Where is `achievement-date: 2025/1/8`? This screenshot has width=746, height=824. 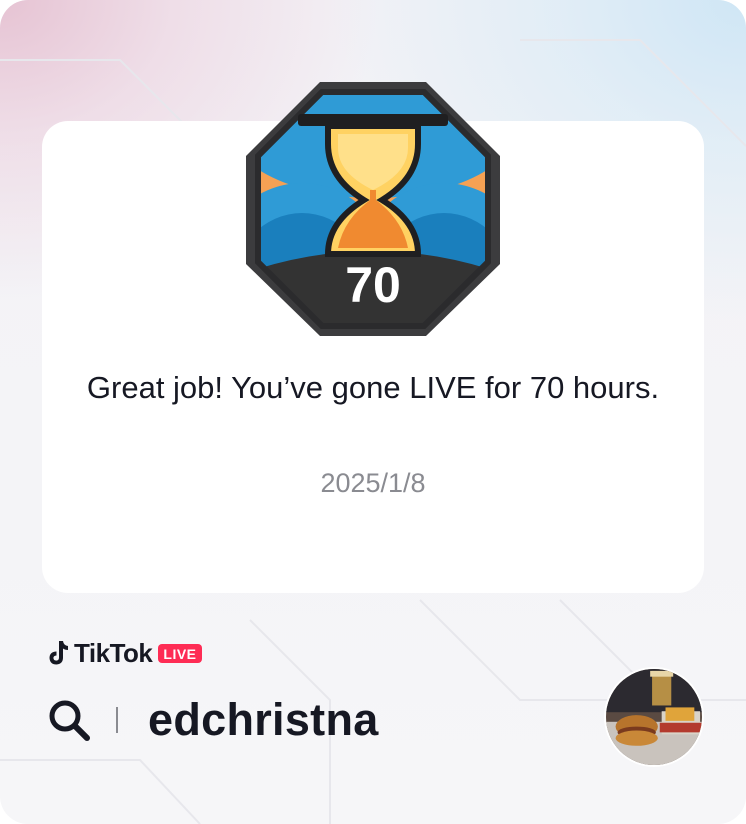 achievement-date: 2025/1/8 is located at coordinates (373, 483).